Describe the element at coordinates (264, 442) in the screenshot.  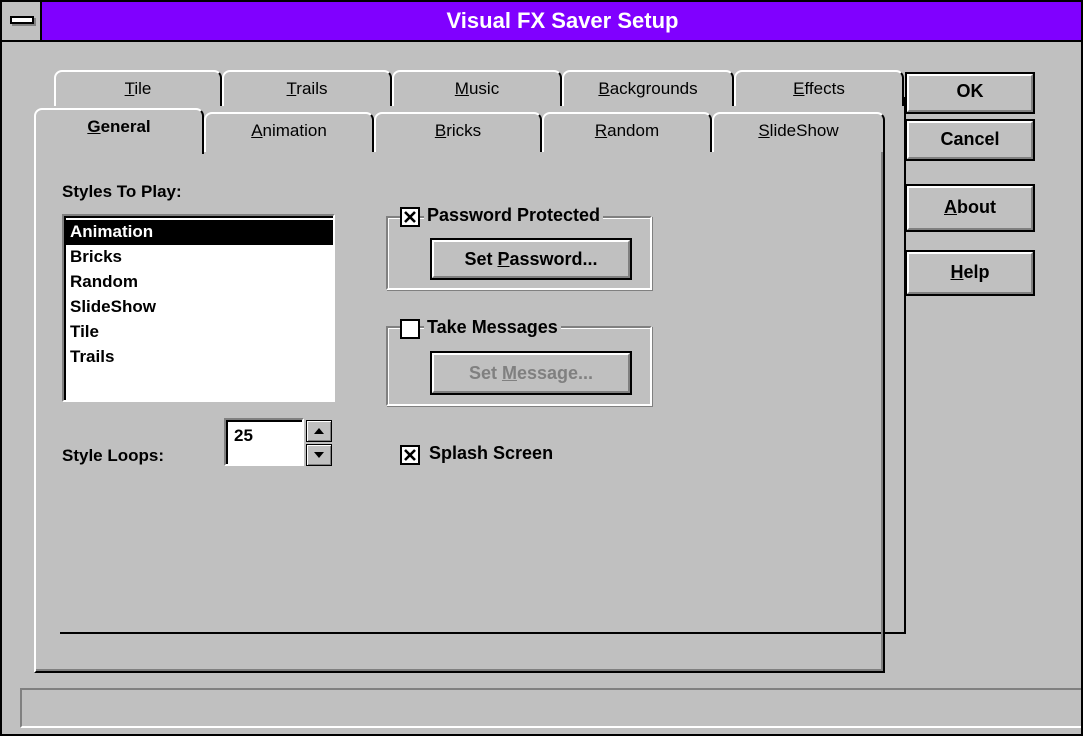
I see `style-loops-input: 25` at that location.